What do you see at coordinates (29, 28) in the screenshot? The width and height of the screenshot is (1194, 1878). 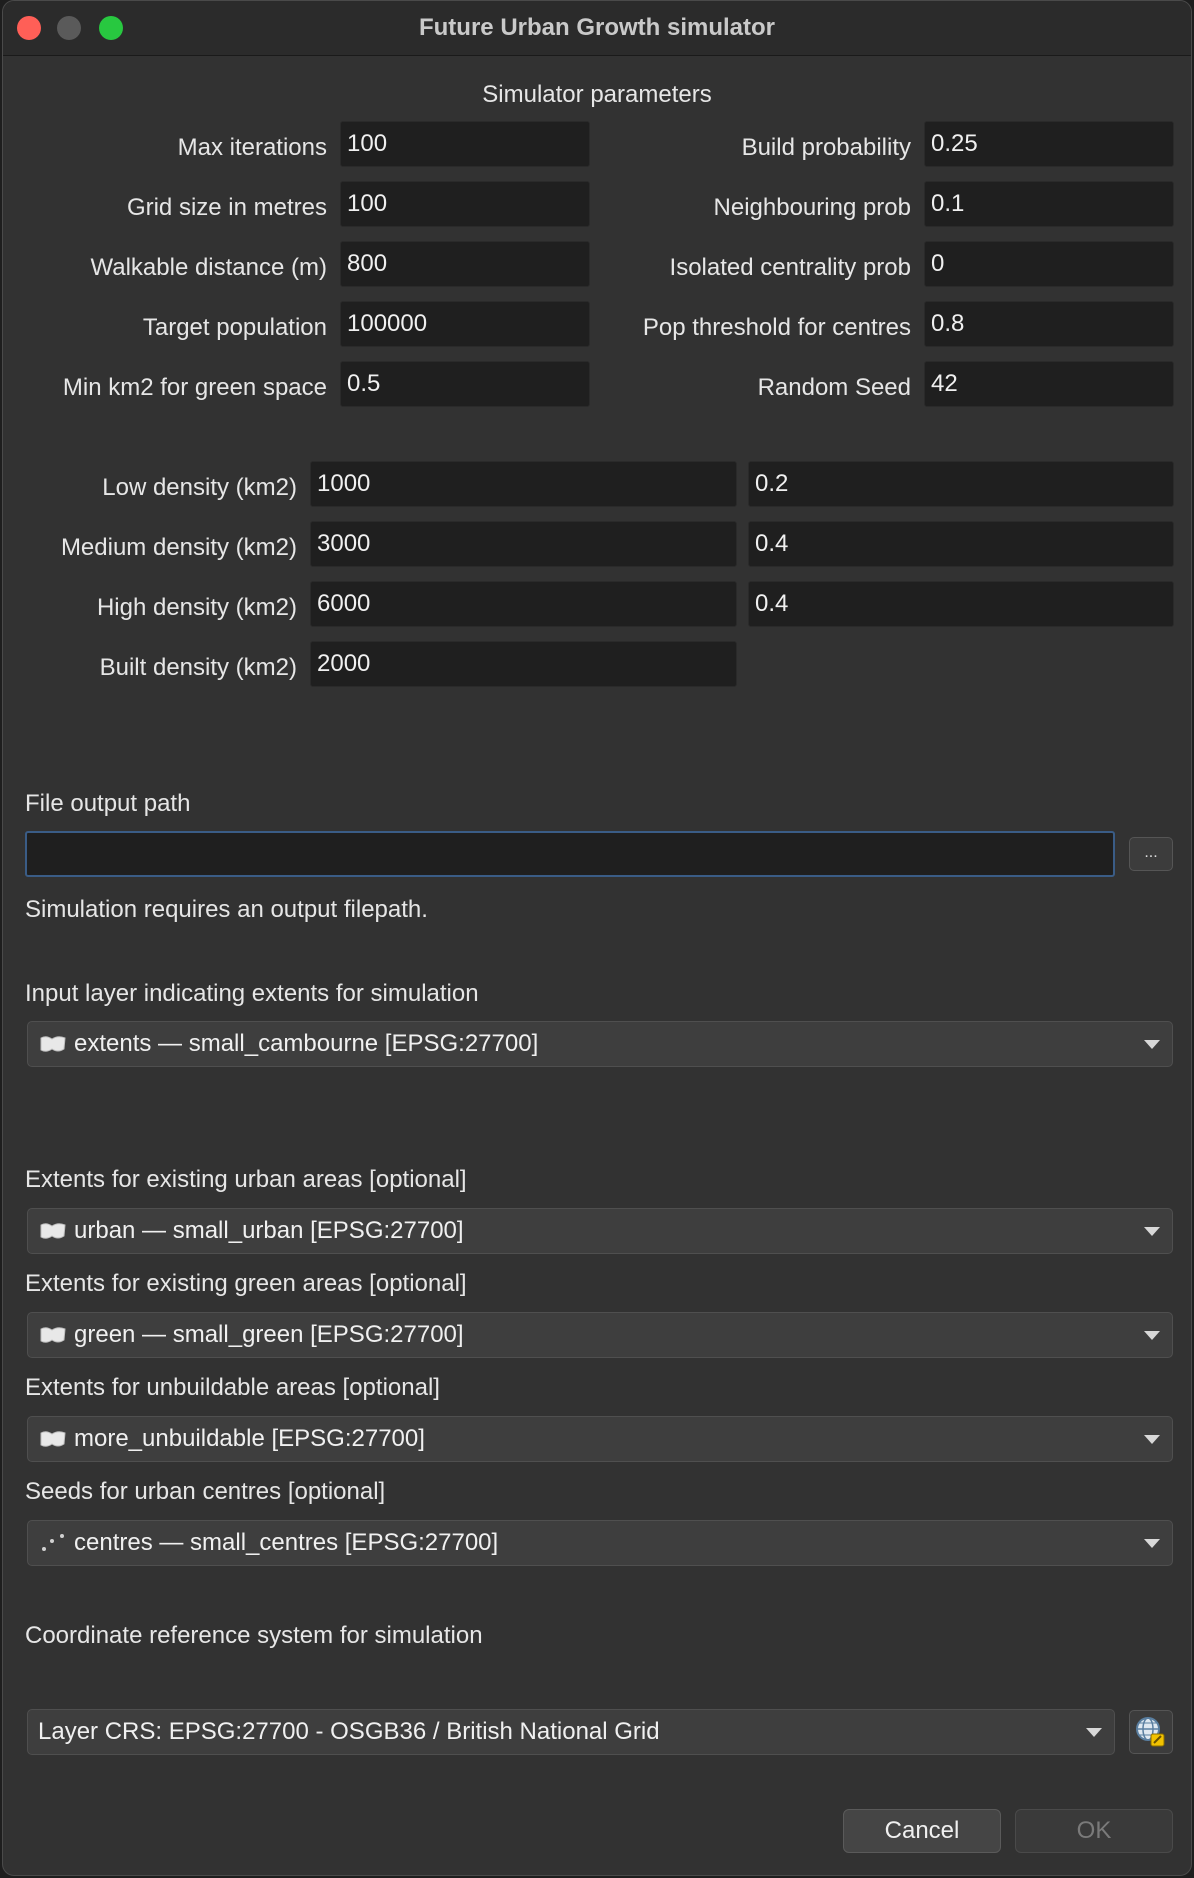 I see `close-window-button` at bounding box center [29, 28].